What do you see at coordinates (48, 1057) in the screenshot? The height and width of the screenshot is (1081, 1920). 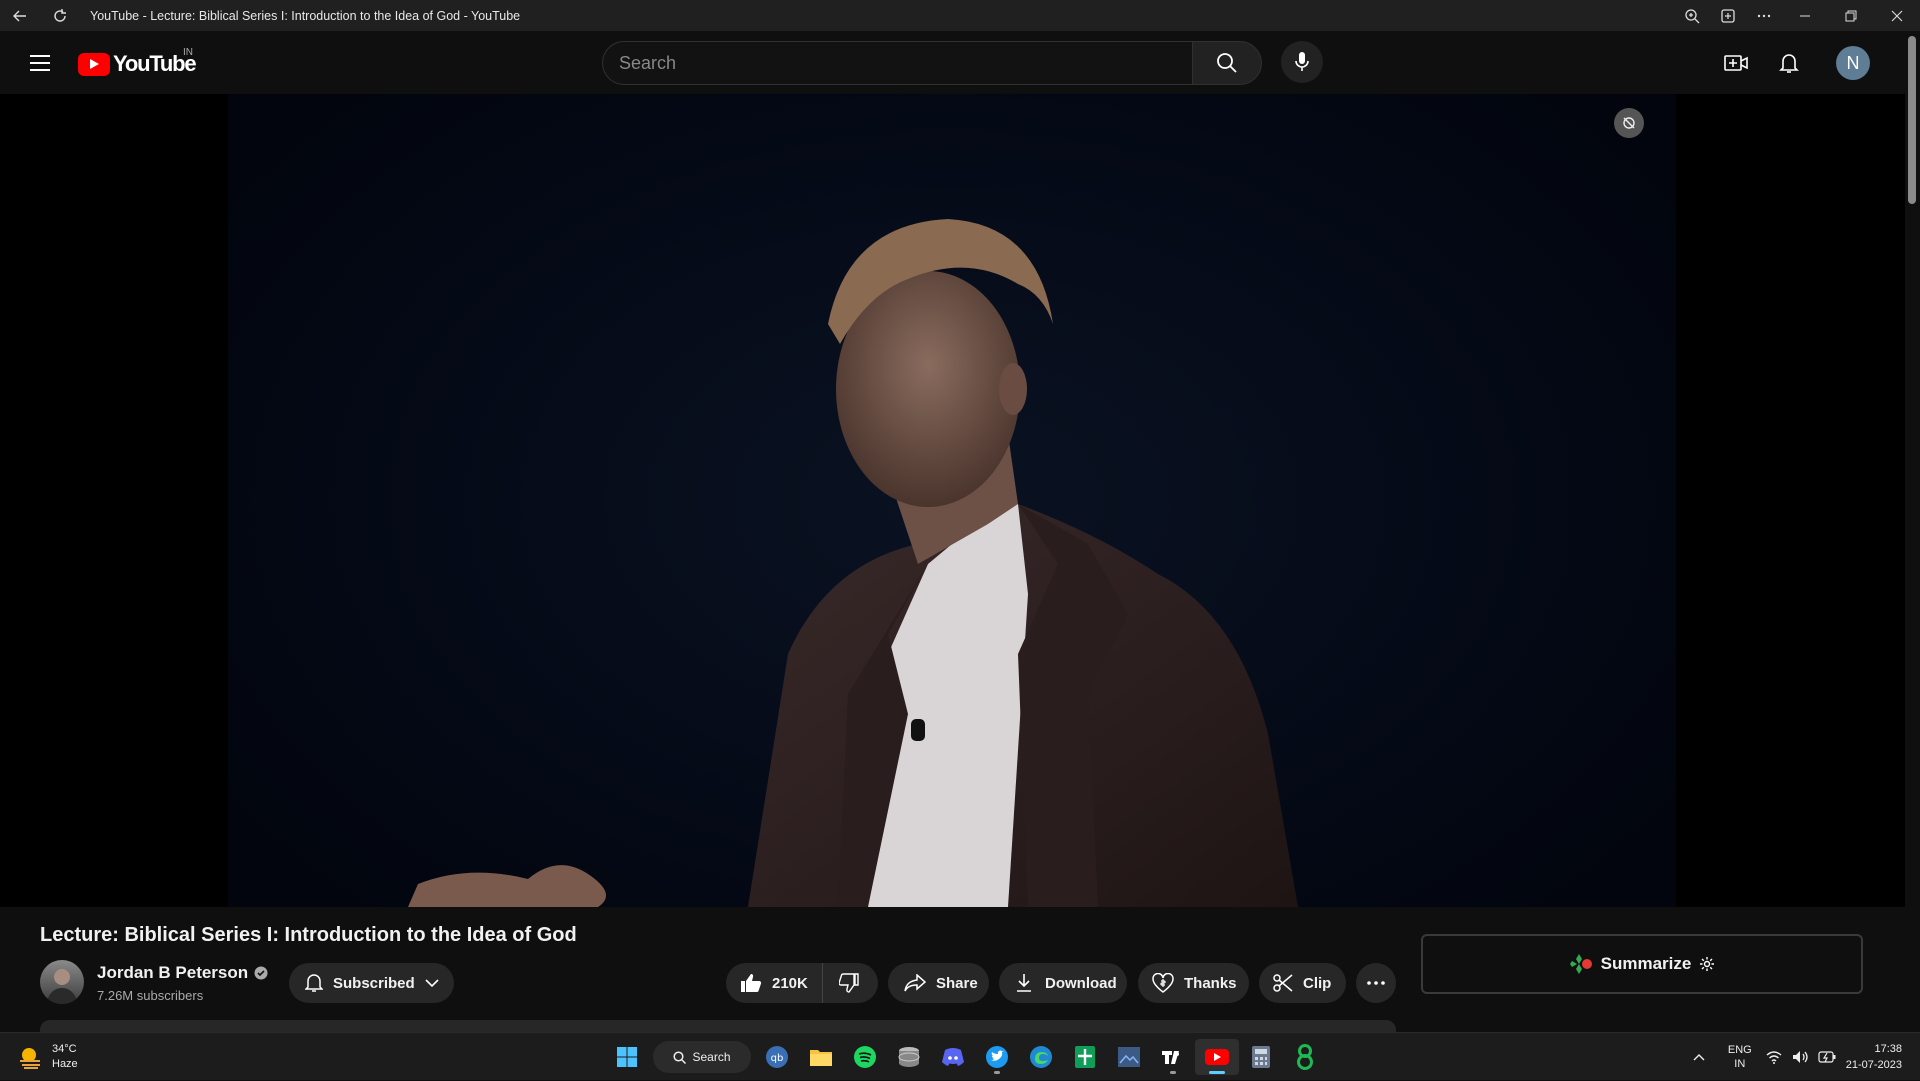 I see `weather-widget: 34°C Haze` at bounding box center [48, 1057].